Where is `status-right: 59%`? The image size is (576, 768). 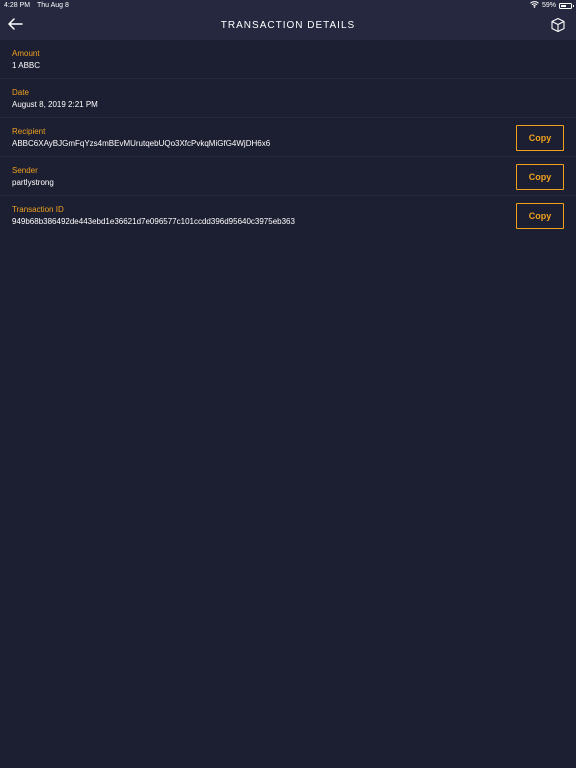
status-right: 59% is located at coordinates (552, 5).